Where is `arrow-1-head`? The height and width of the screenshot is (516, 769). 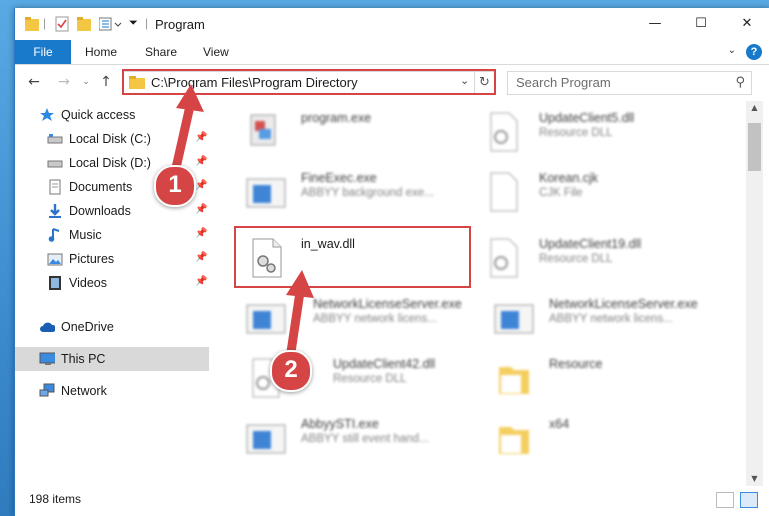
arrow-1-head is located at coordinates (190, 98).